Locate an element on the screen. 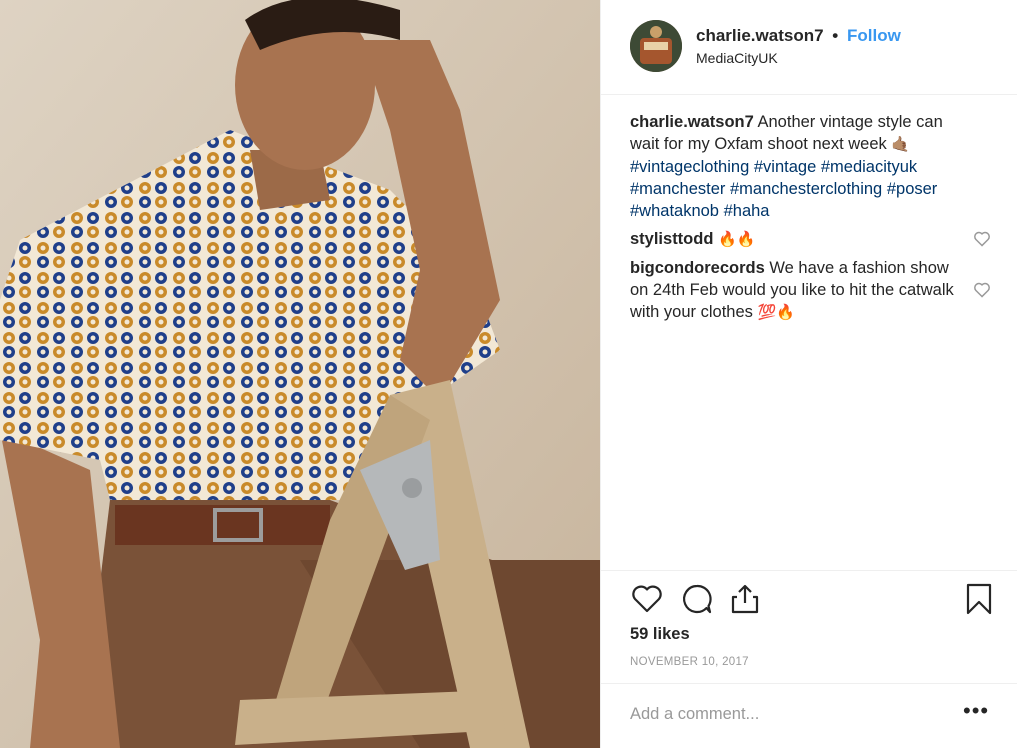 The height and width of the screenshot is (748, 1017). add-comment-input is located at coordinates (780, 714).